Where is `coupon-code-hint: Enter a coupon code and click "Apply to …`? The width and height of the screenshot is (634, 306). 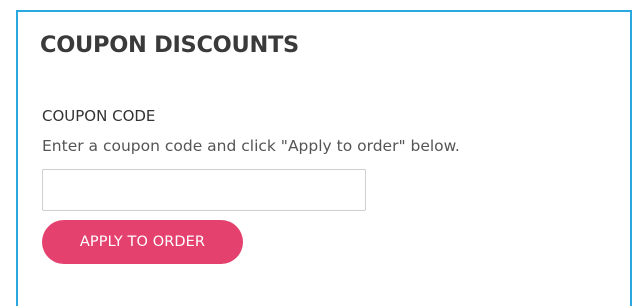
coupon-code-hint: Enter a coupon code and click "Apply to … is located at coordinates (251, 146).